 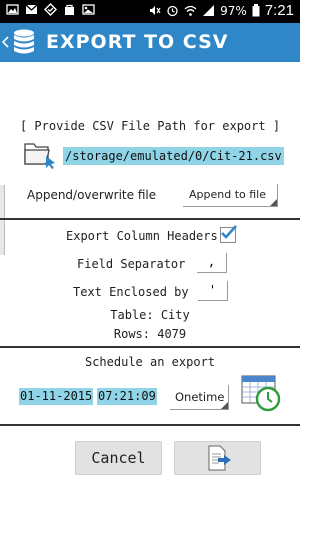 I want to click on wifi-icon, so click(x=190, y=10).